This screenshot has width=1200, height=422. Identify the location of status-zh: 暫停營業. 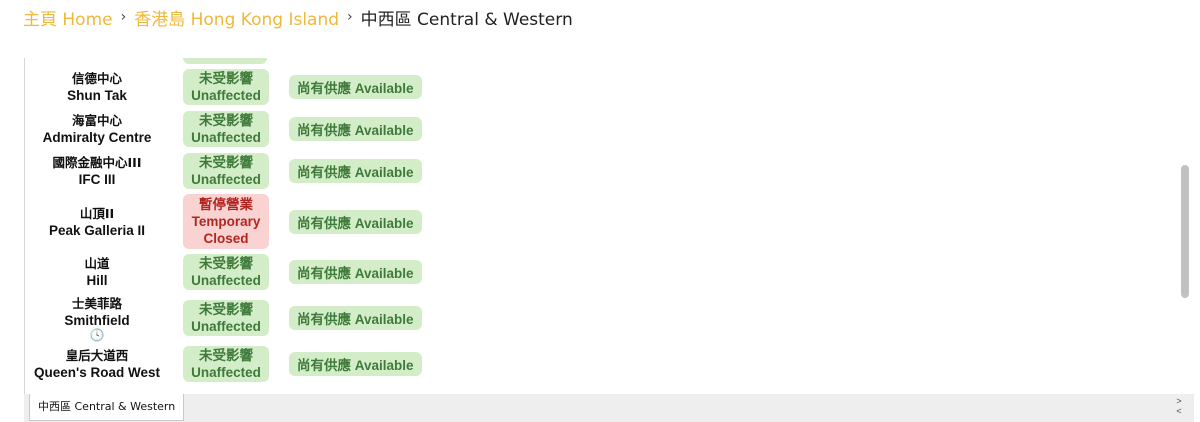
(226, 204).